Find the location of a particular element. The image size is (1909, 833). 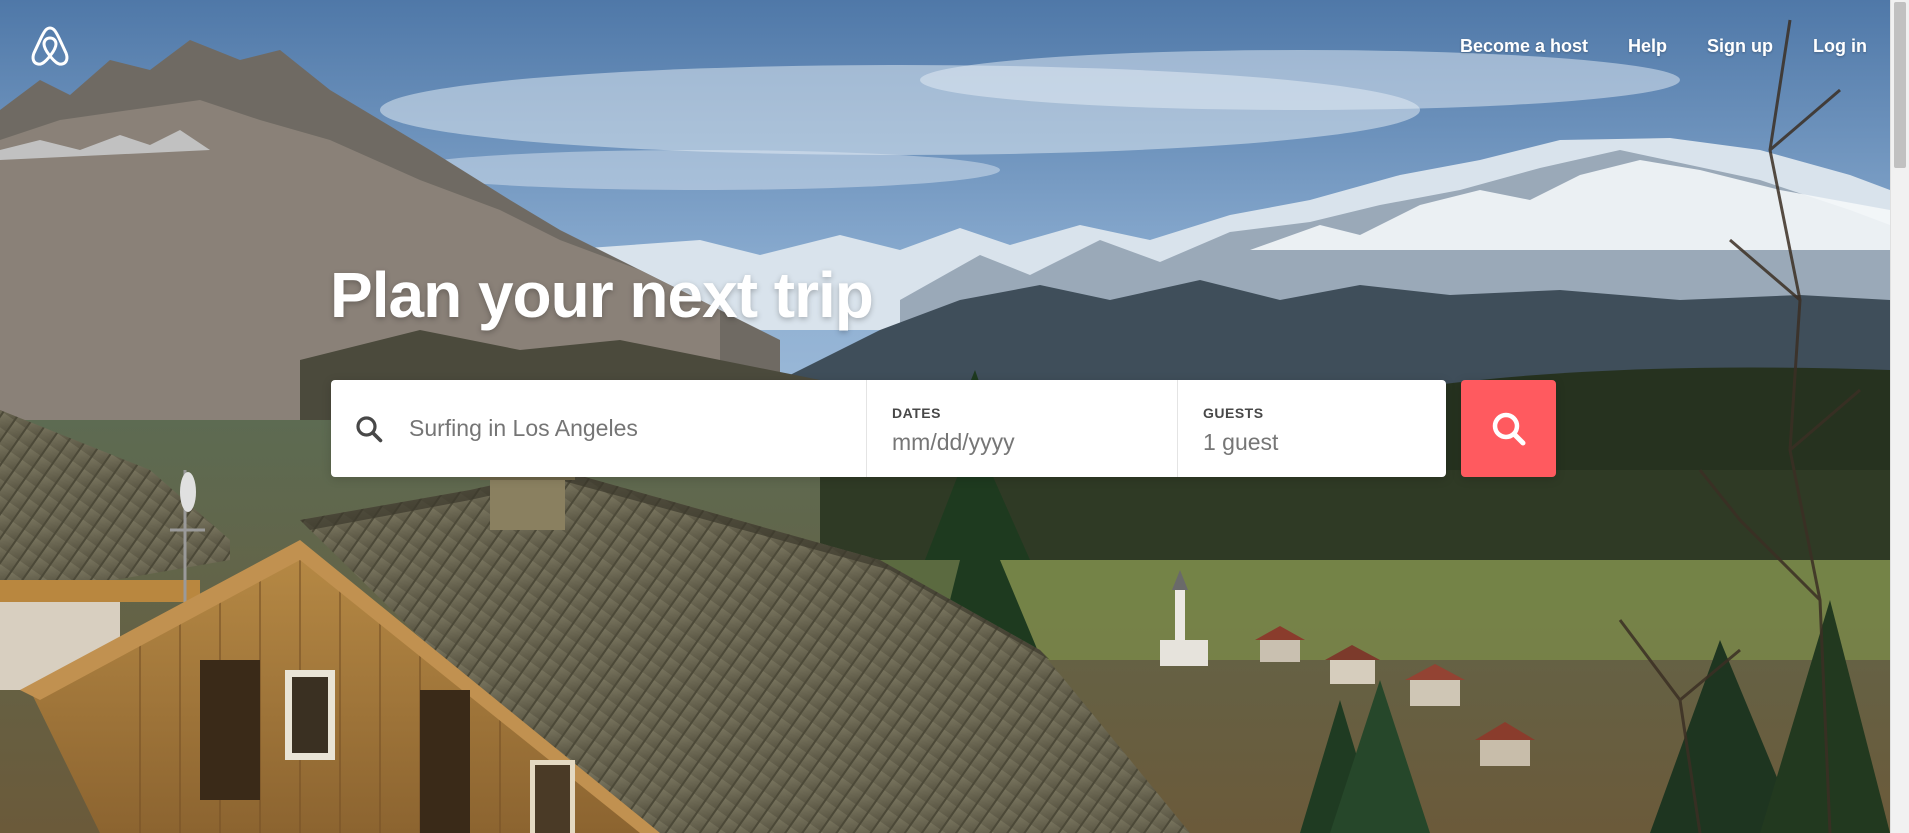

search-submit-button is located at coordinates (1508, 428).